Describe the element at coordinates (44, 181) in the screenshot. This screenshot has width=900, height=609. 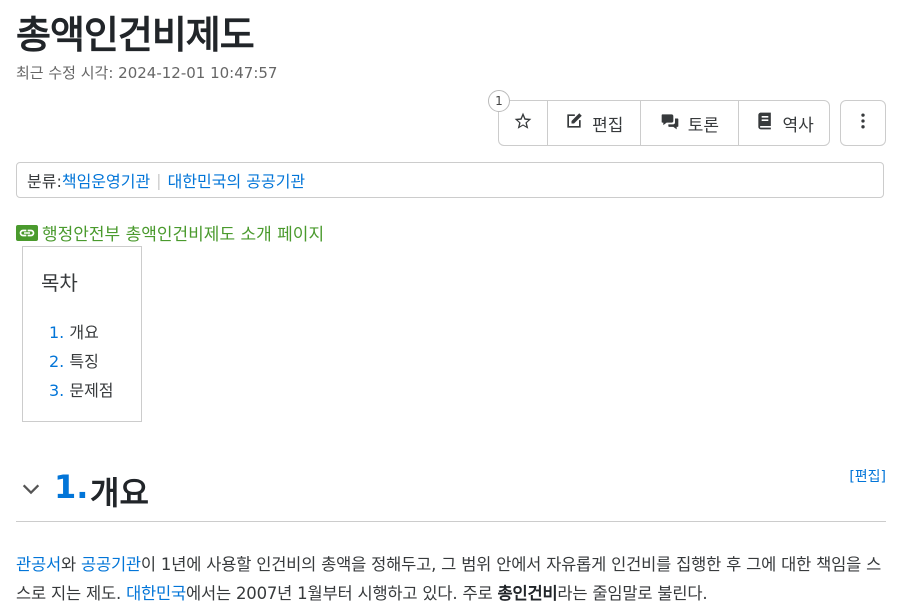
I see `category-label: 분류:` at that location.